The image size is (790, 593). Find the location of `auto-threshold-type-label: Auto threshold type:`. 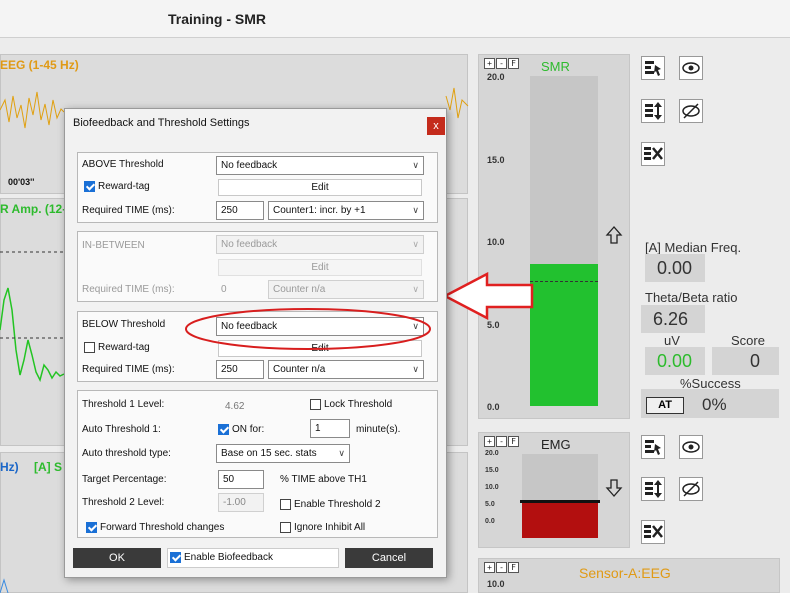

auto-threshold-type-label: Auto threshold type: is located at coordinates (126, 453).